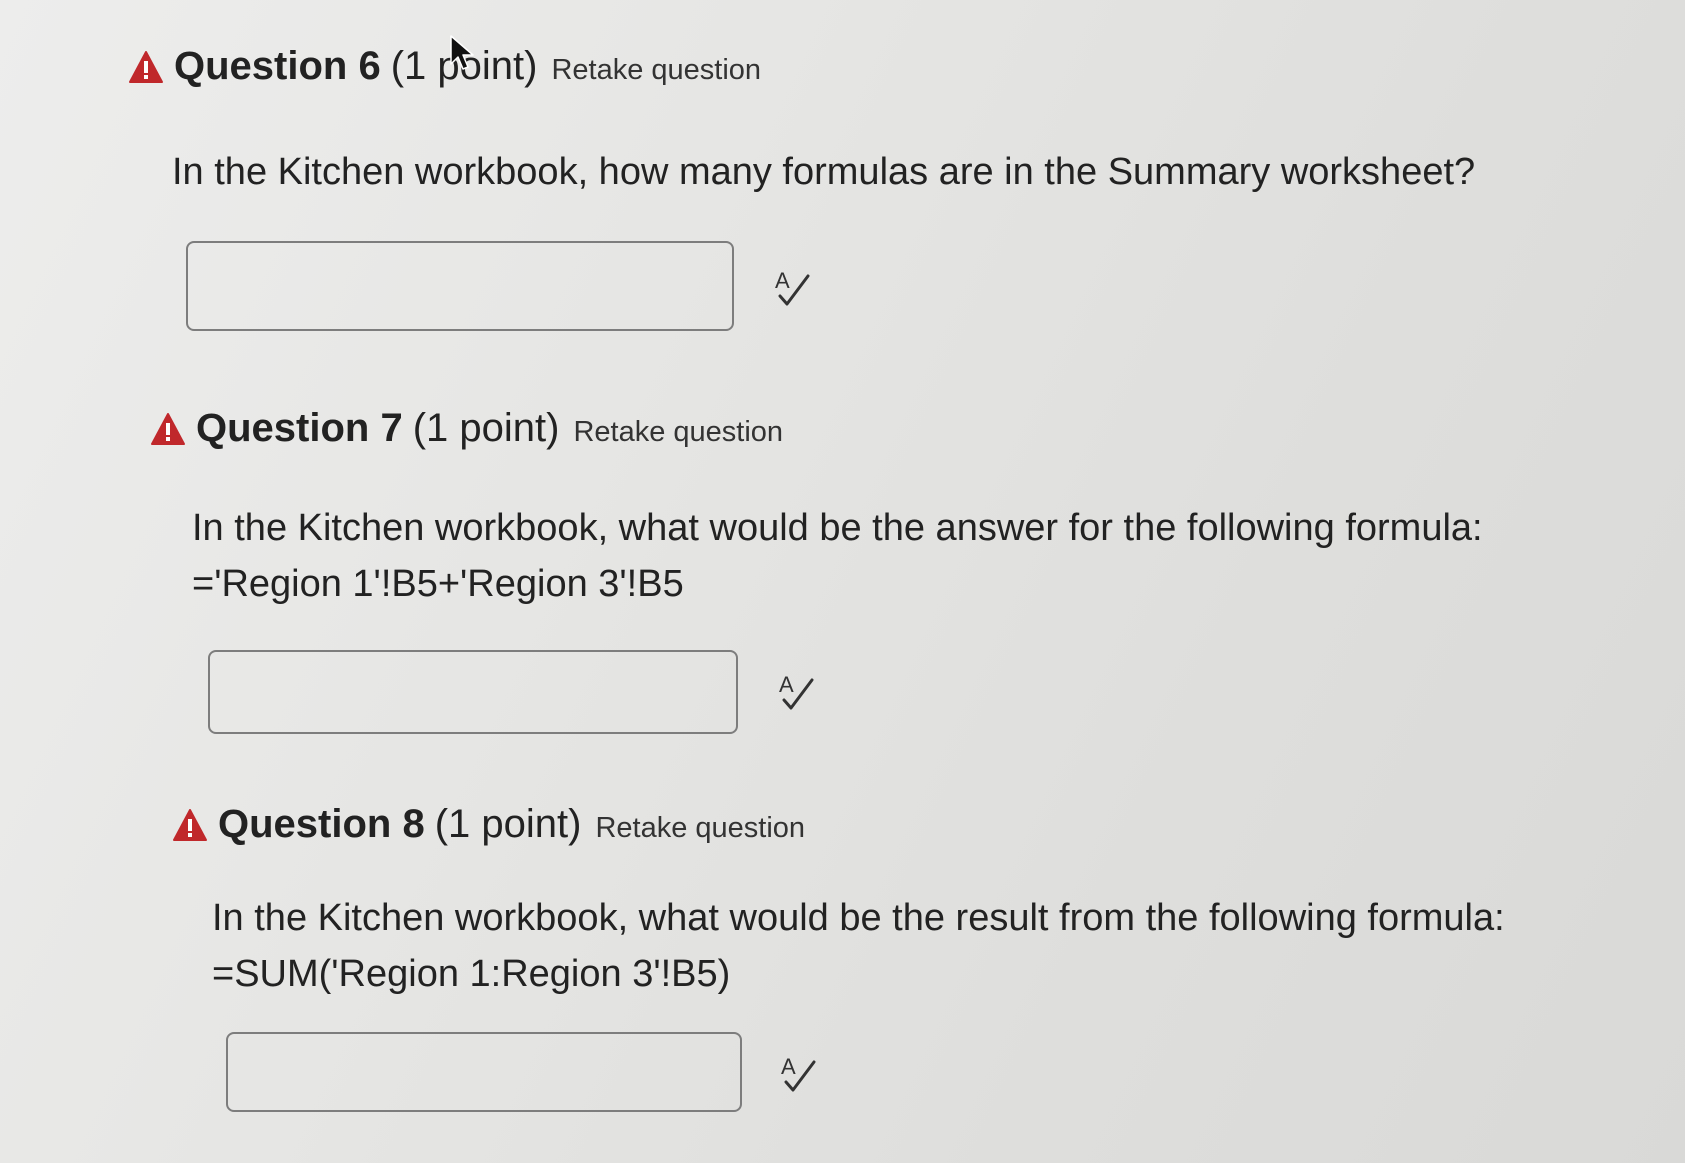 Image resolution: width=1685 pixels, height=1163 pixels. I want to click on question-7-header: Question 7 (1 point) Retake question, so click(466, 428).